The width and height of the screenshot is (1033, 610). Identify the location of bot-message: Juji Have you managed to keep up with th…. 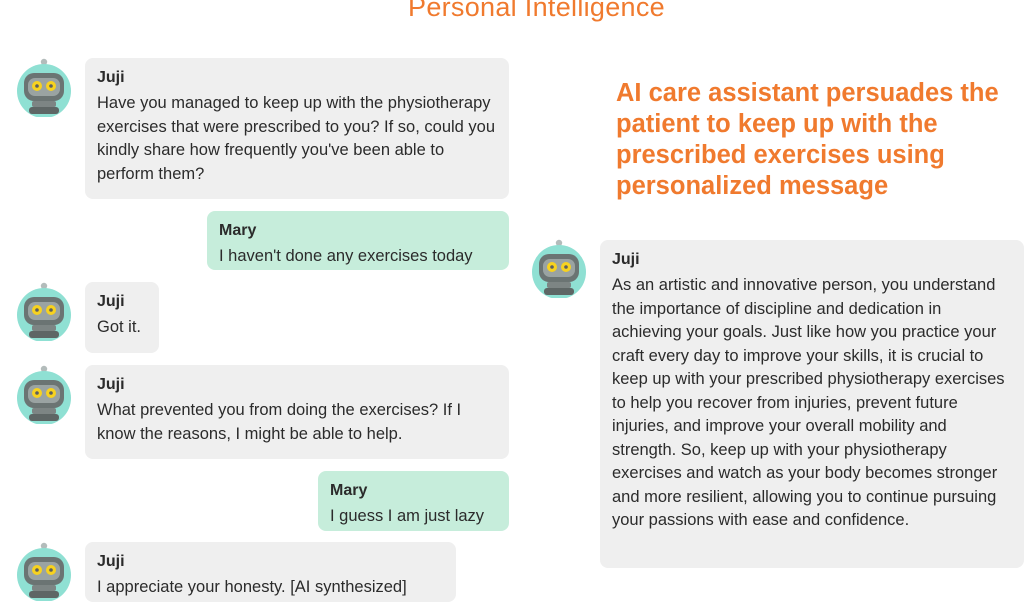
(297, 128).